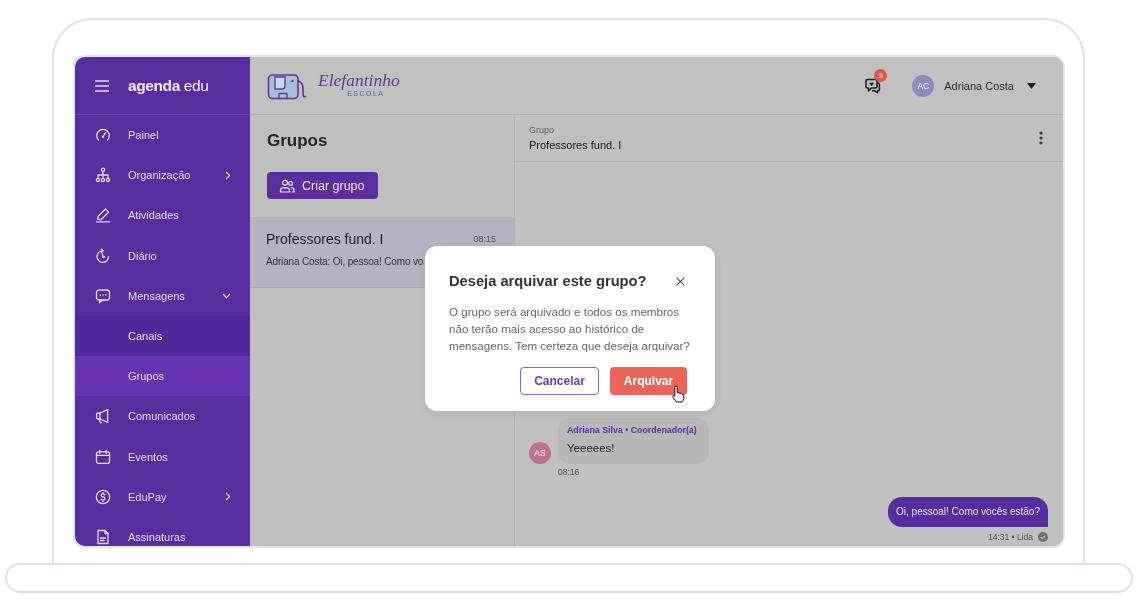 This screenshot has height=602, width=1143. I want to click on elephant-logo-icon, so click(287, 85).